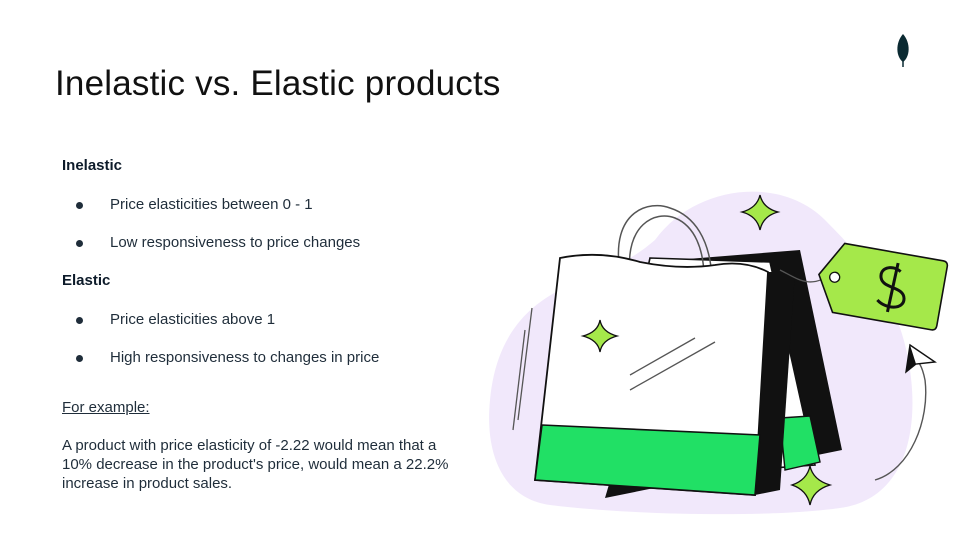  What do you see at coordinates (92, 165) in the screenshot?
I see `section-heading-inelastic: Inelastic` at bounding box center [92, 165].